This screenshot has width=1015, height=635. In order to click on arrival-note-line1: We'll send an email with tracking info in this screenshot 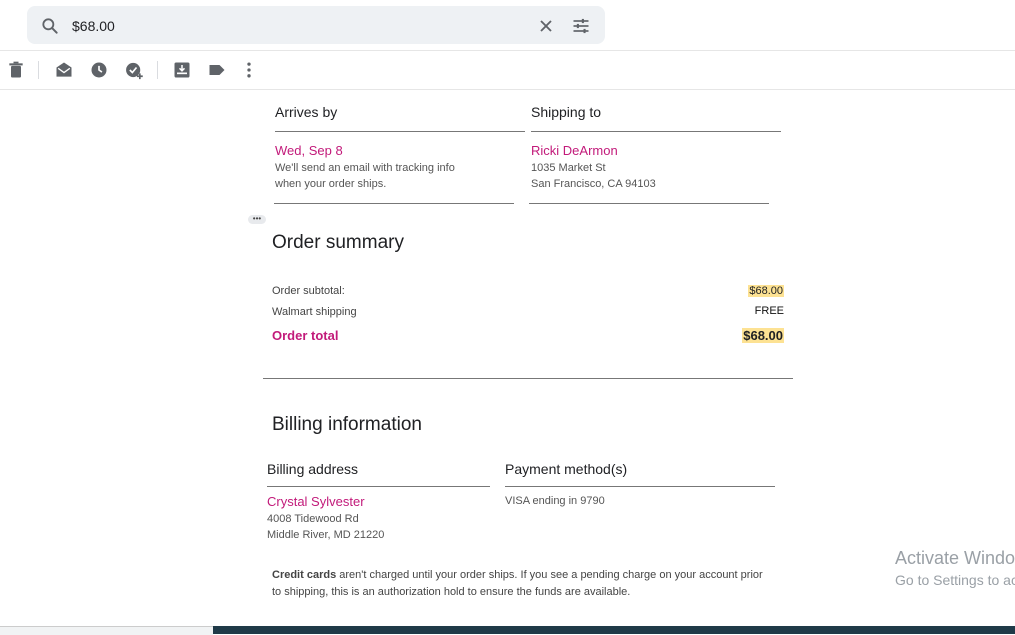, I will do `click(365, 168)`.